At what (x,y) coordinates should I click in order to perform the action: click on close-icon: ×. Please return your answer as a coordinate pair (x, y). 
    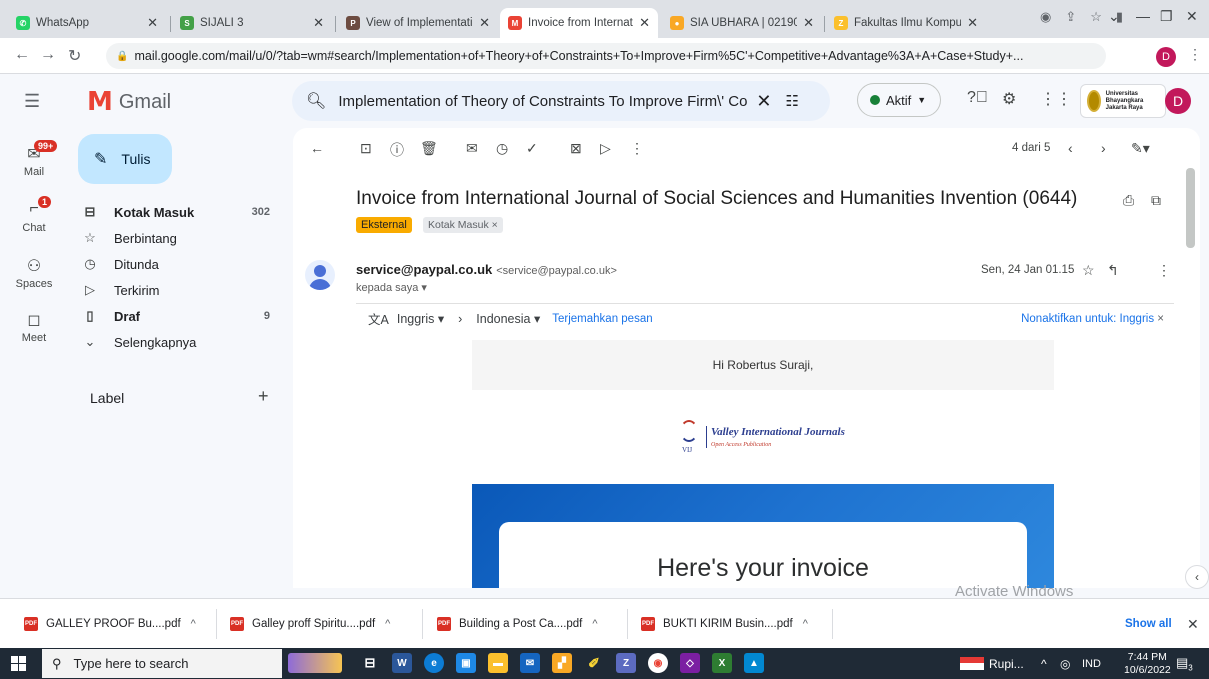
    Looking at the image, I should click on (1160, 319).